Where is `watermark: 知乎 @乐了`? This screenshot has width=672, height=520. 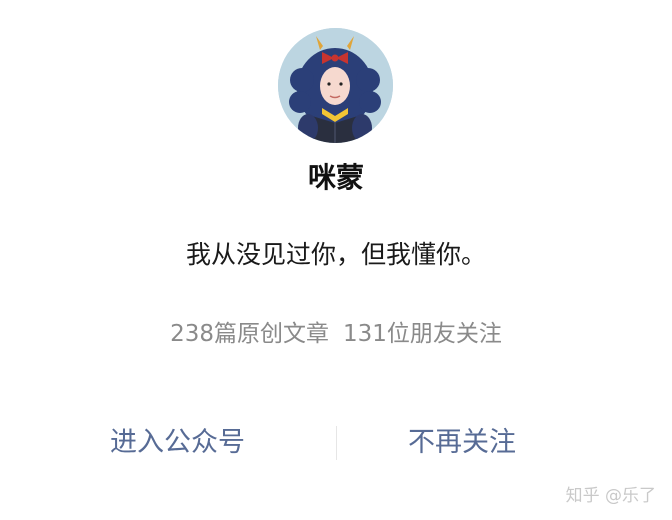 watermark: 知乎 @乐了 is located at coordinates (610, 496).